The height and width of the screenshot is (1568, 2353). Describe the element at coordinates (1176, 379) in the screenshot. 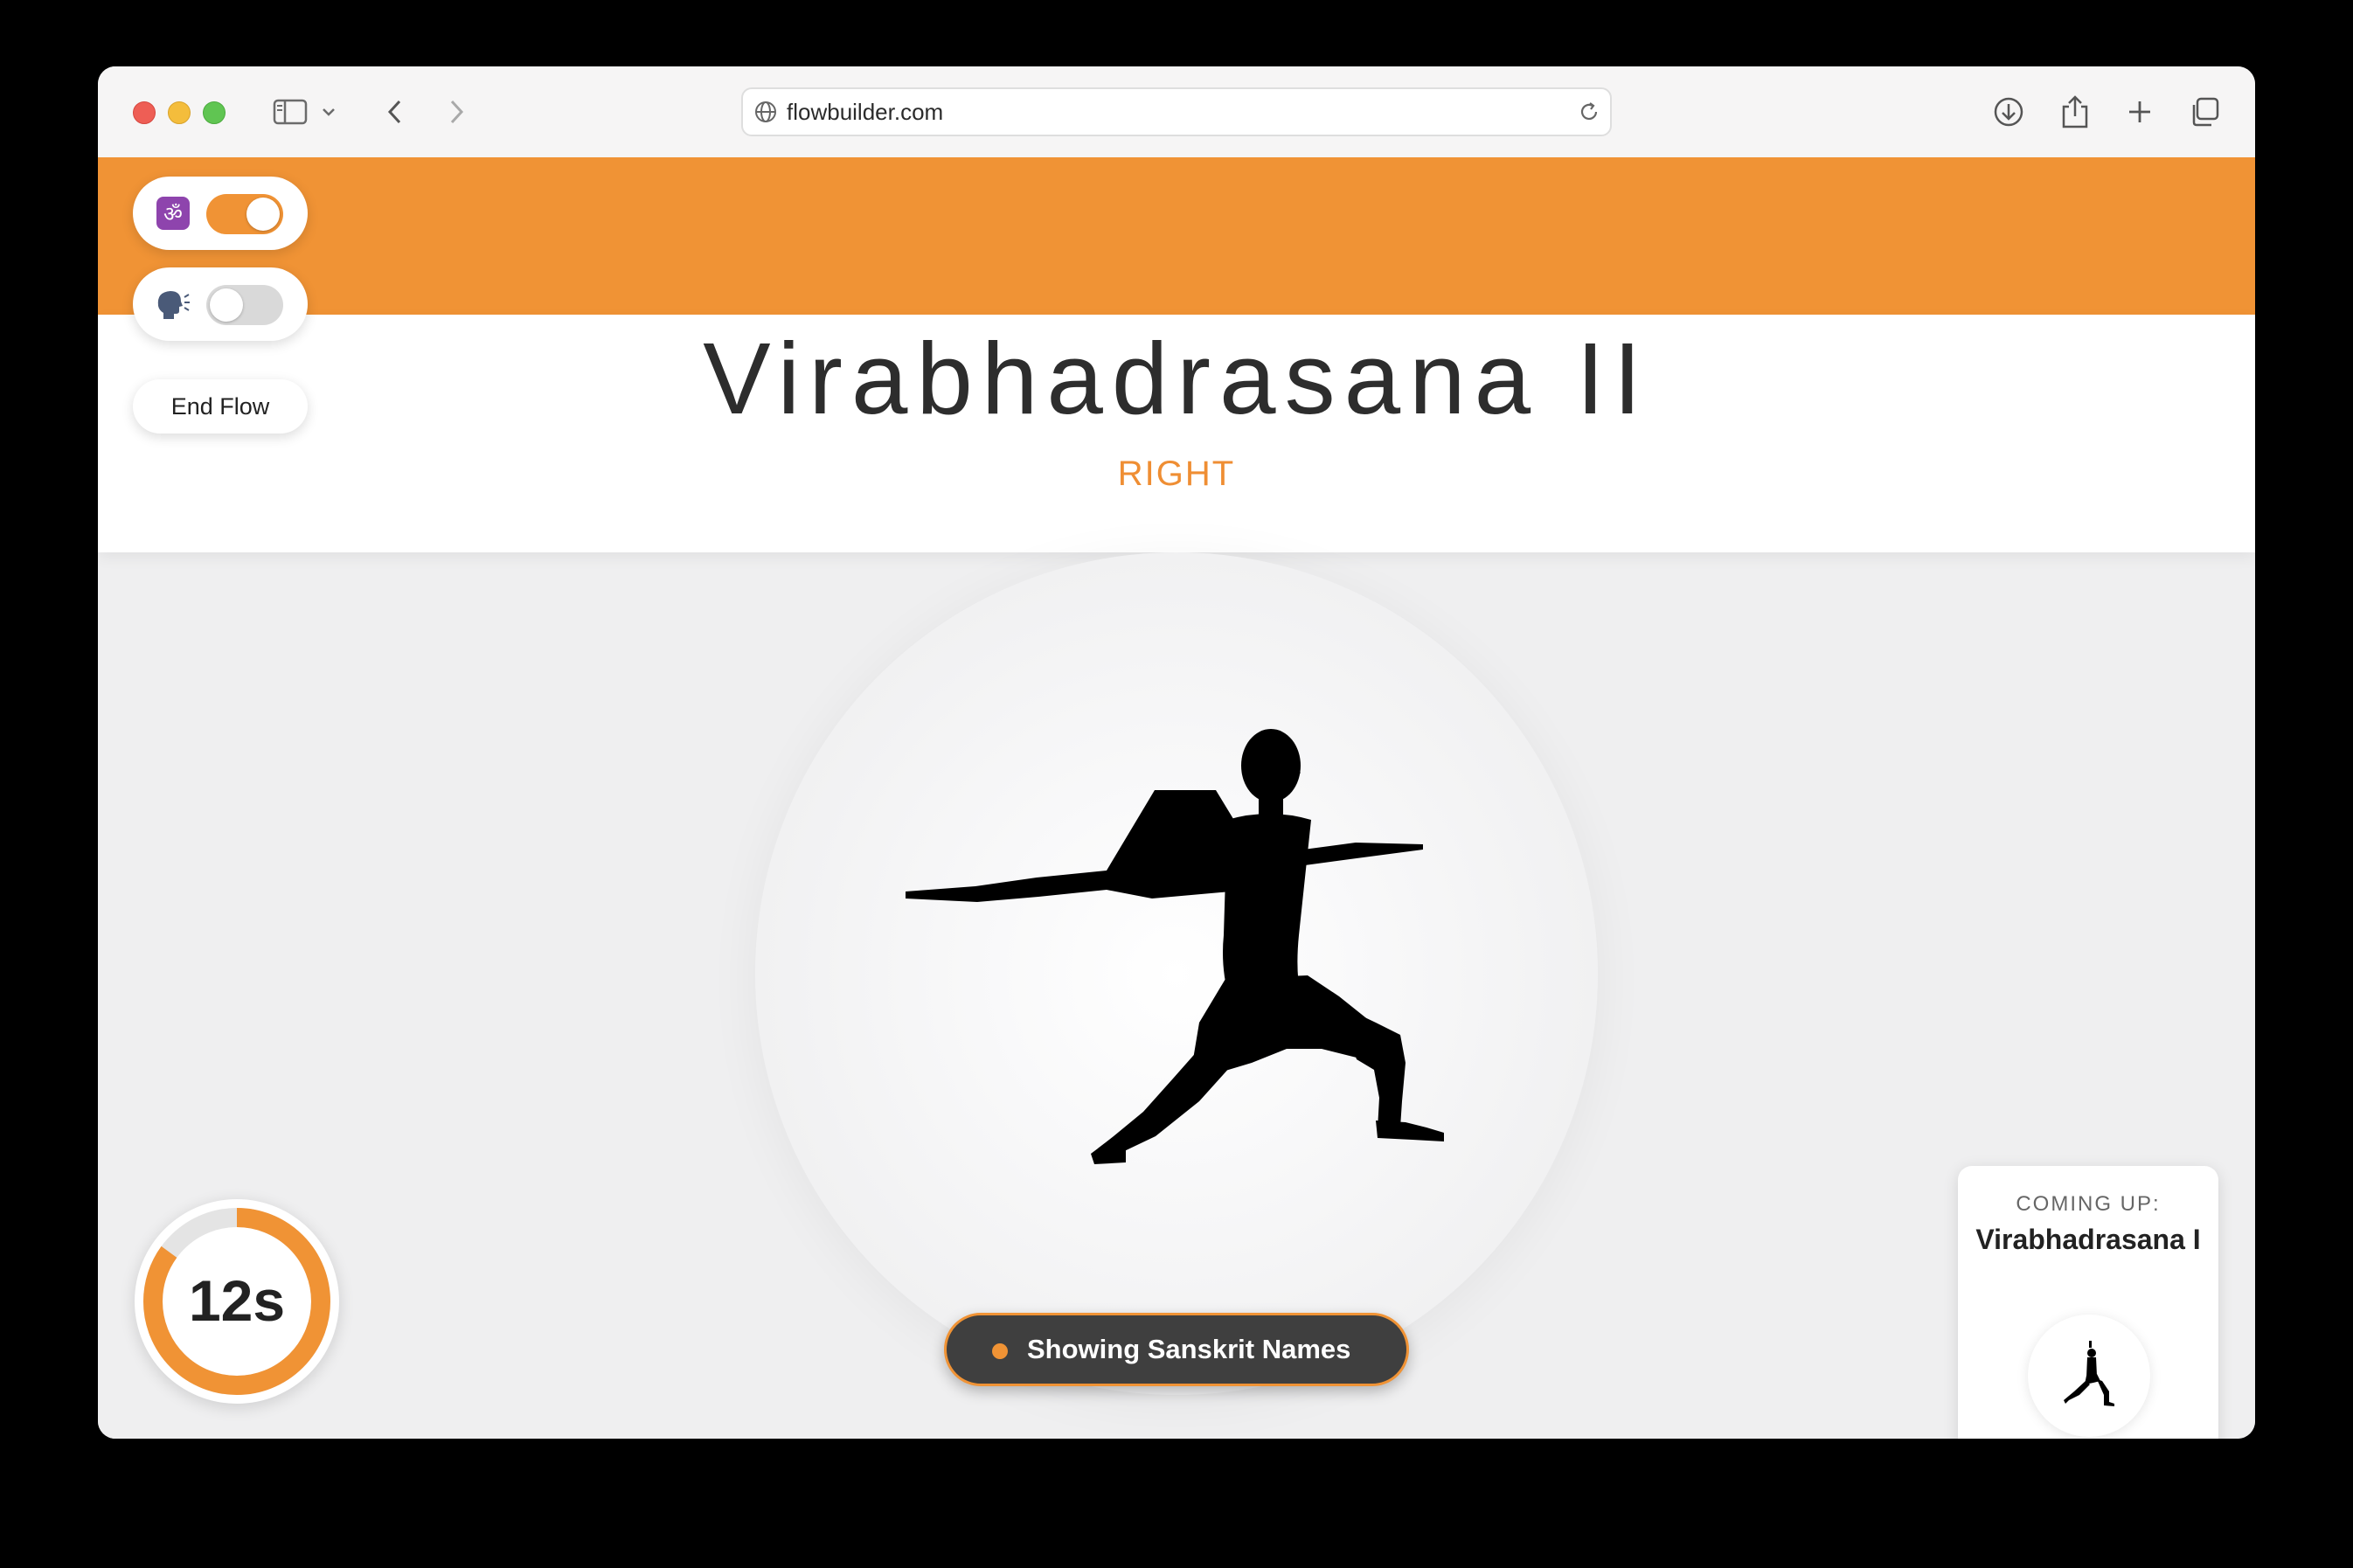

I see `pose-title: Virabhadrasana II` at that location.